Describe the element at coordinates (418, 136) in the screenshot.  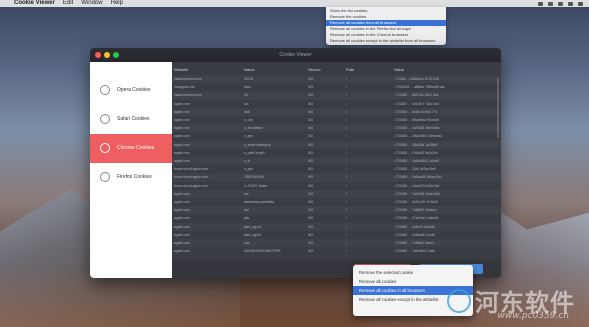
I see `cell-value: =723450 ... 1f6a1e8b1 6b9cea2` at that location.